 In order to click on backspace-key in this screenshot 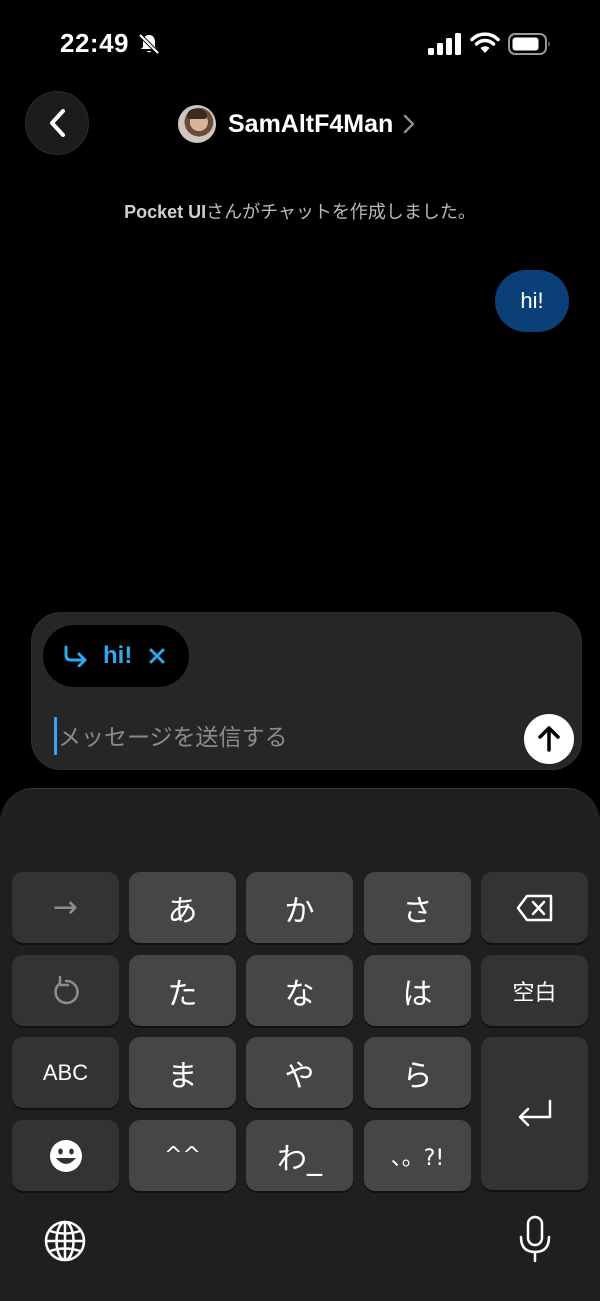, I will do `click(534, 907)`.